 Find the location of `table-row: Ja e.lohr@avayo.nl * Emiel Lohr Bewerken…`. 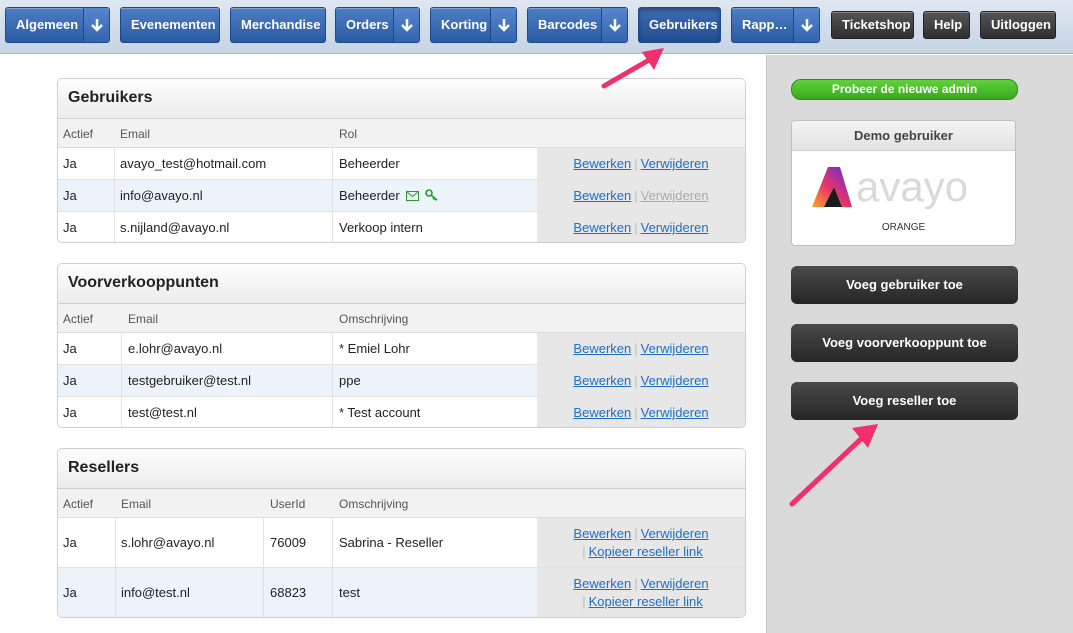

table-row: Ja e.lohr@avayo.nl * Emiel Lohr Bewerken… is located at coordinates (401, 349).